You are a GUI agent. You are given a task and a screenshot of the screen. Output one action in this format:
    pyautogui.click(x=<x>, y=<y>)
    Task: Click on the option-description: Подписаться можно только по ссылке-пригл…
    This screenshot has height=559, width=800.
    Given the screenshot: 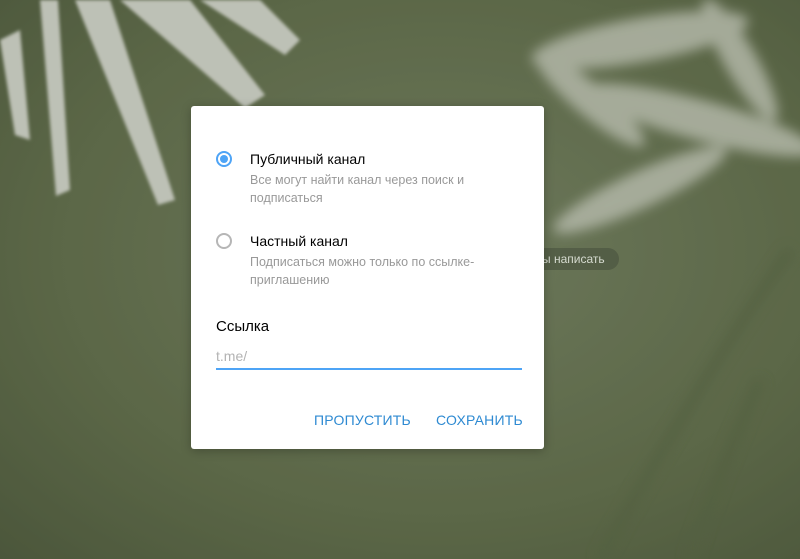 What is the action you would take?
    pyautogui.click(x=362, y=271)
    